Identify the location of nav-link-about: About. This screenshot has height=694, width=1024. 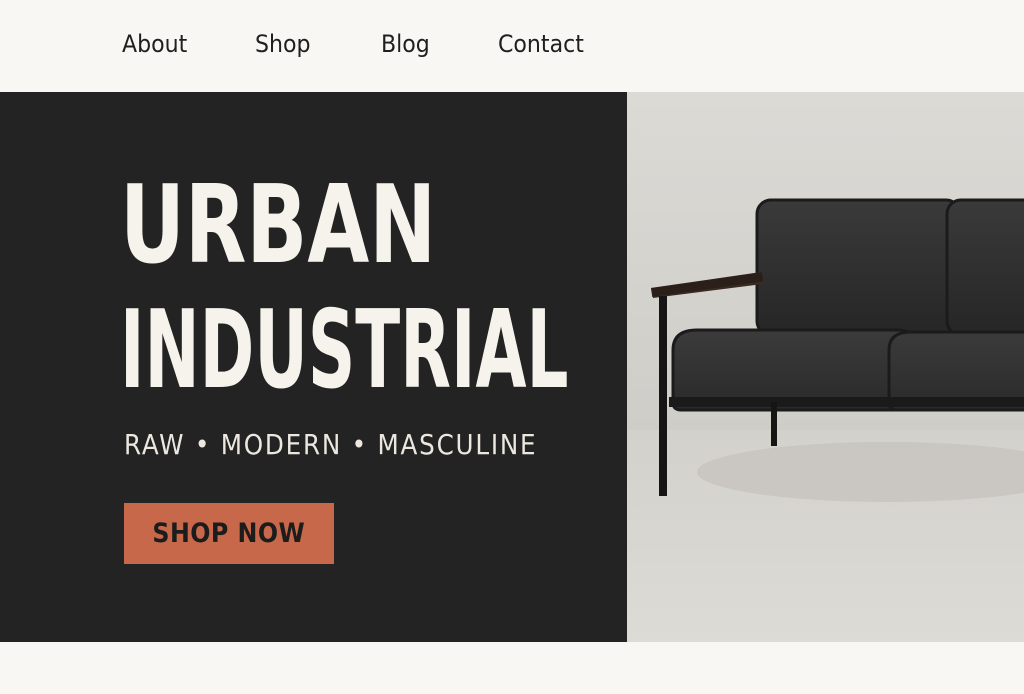
(154, 44).